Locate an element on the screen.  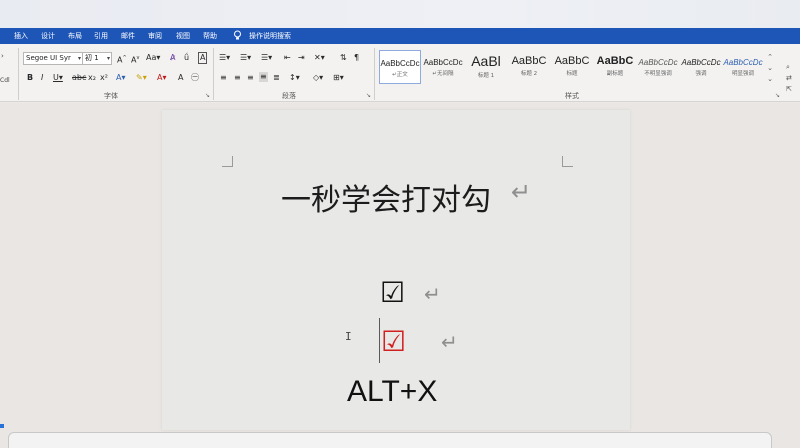
show-marks-icon: ¶ is located at coordinates (356, 58).